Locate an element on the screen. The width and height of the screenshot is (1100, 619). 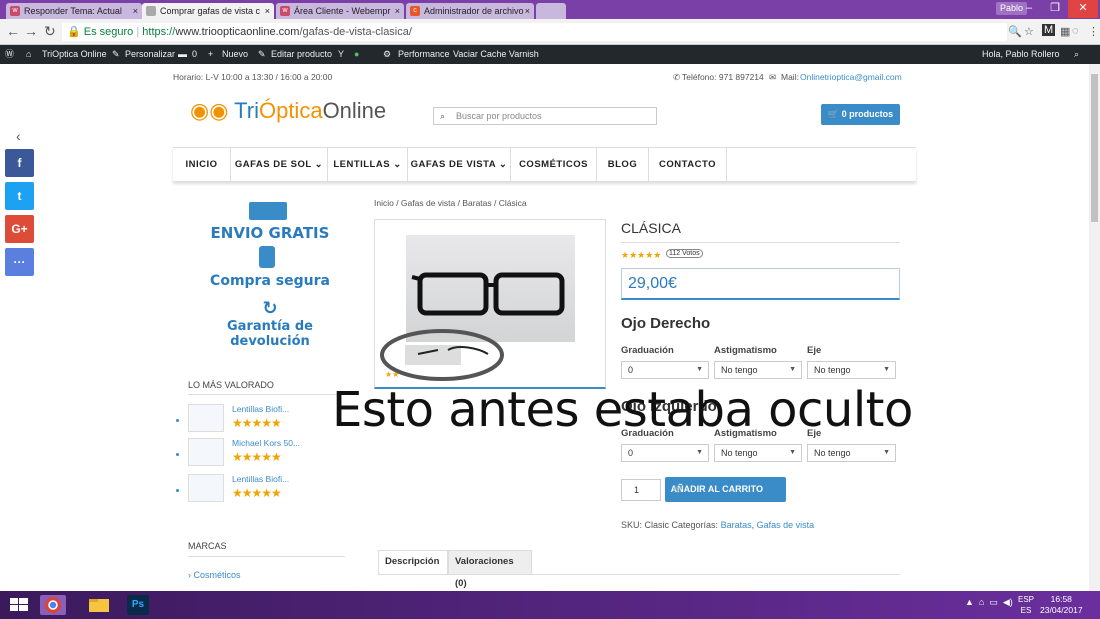
browser-tab: w Área Cliente - Webempr × is located at coordinates (340, 11).